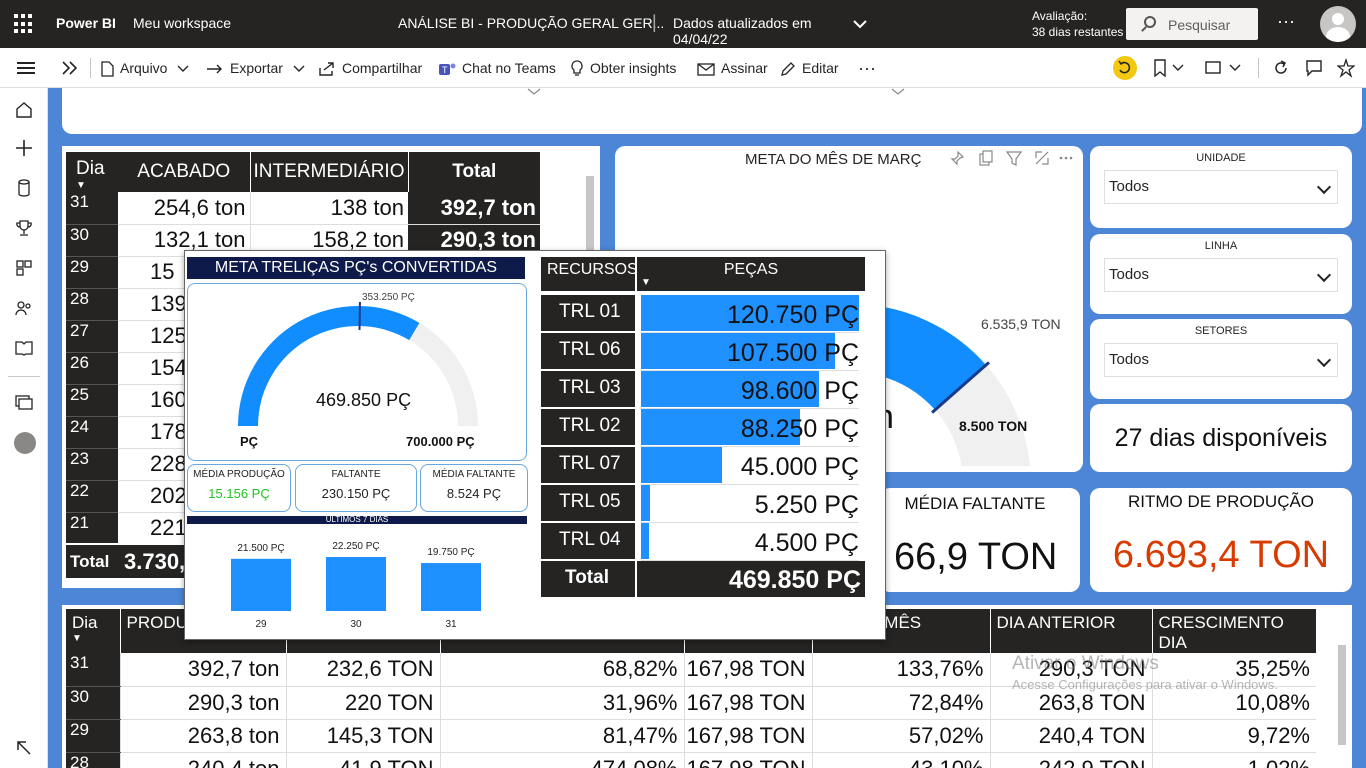 The height and width of the screenshot is (768, 1366). I want to click on export-menu-button: Exportar, so click(258, 68).